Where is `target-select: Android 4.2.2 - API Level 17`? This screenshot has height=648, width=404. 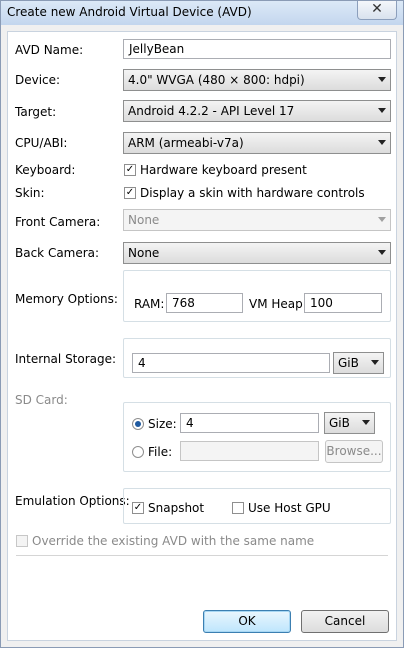
target-select: Android 4.2.2 - API Level 17 is located at coordinates (257, 111).